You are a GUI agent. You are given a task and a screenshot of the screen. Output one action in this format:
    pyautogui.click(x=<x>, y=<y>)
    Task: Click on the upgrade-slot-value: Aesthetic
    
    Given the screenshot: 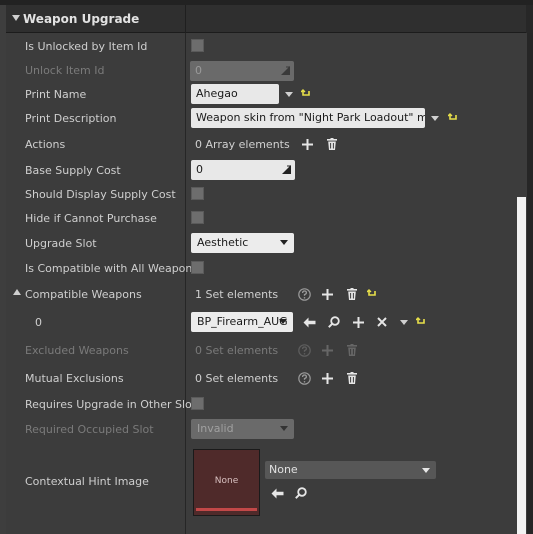 What is the action you would take?
    pyautogui.click(x=223, y=242)
    